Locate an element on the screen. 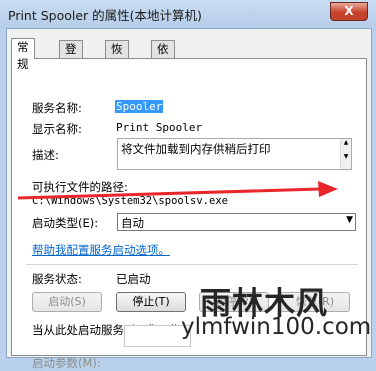 The height and width of the screenshot is (371, 376). service-status-label: 服务状态: is located at coordinates (57, 279).